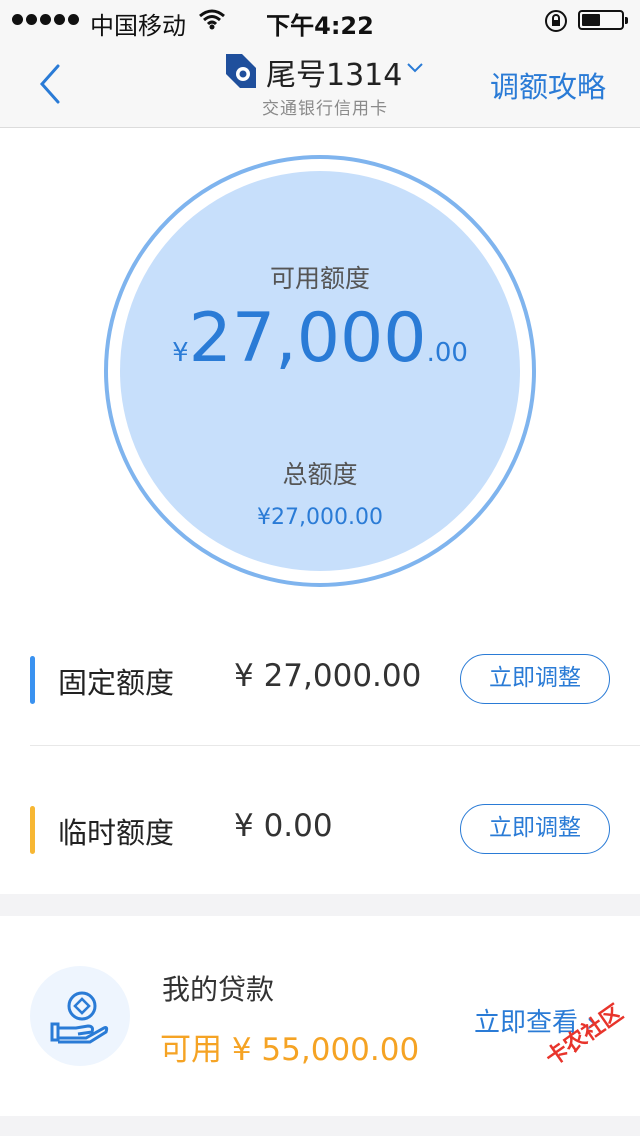 The height and width of the screenshot is (1136, 640). What do you see at coordinates (334, 72) in the screenshot?
I see `card-title: 尾号1314` at bounding box center [334, 72].